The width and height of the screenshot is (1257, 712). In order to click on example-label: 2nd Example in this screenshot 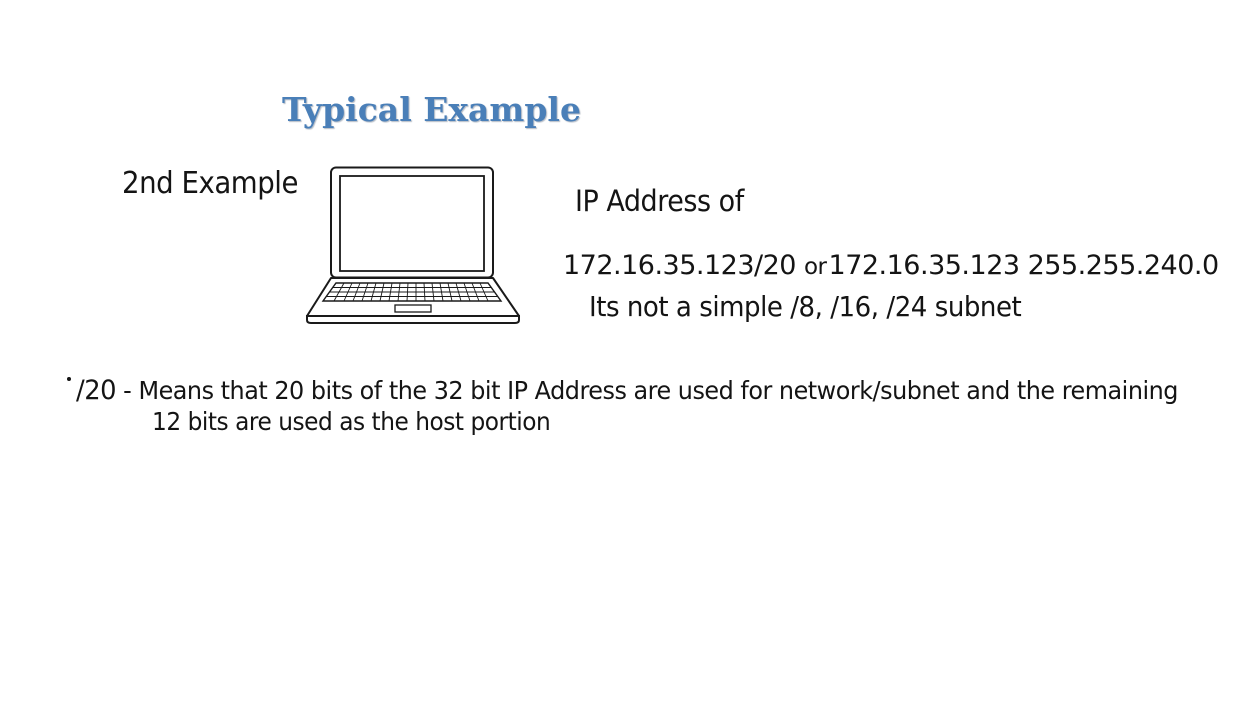, I will do `click(210, 183)`.